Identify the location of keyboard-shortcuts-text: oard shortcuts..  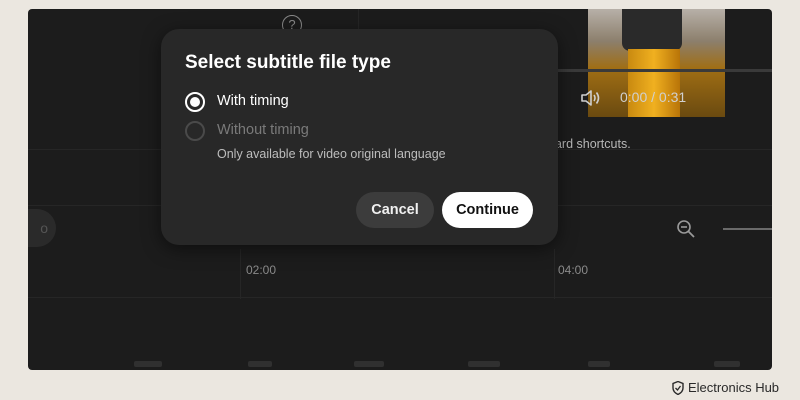
(589, 144).